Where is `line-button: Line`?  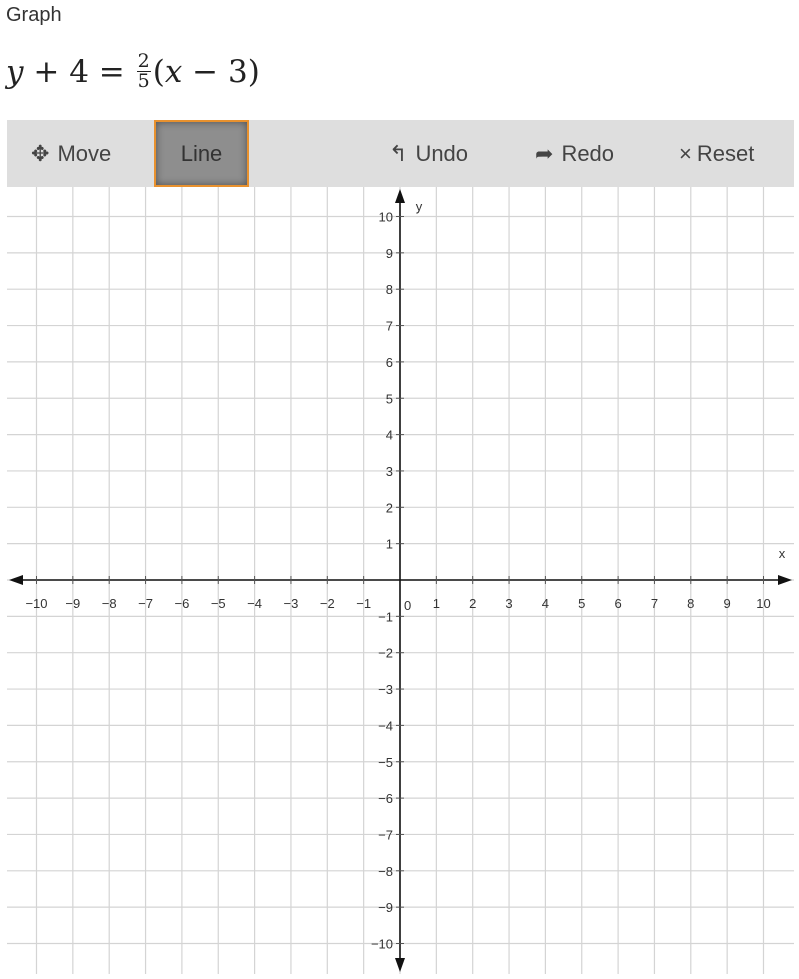
line-button: Line is located at coordinates (201, 153).